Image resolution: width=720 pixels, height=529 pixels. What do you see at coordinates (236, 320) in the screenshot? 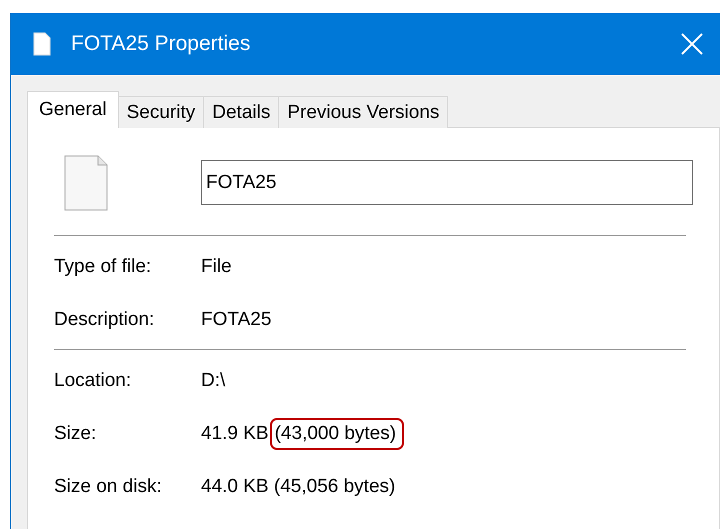
I see `field-value: FOTA25` at bounding box center [236, 320].